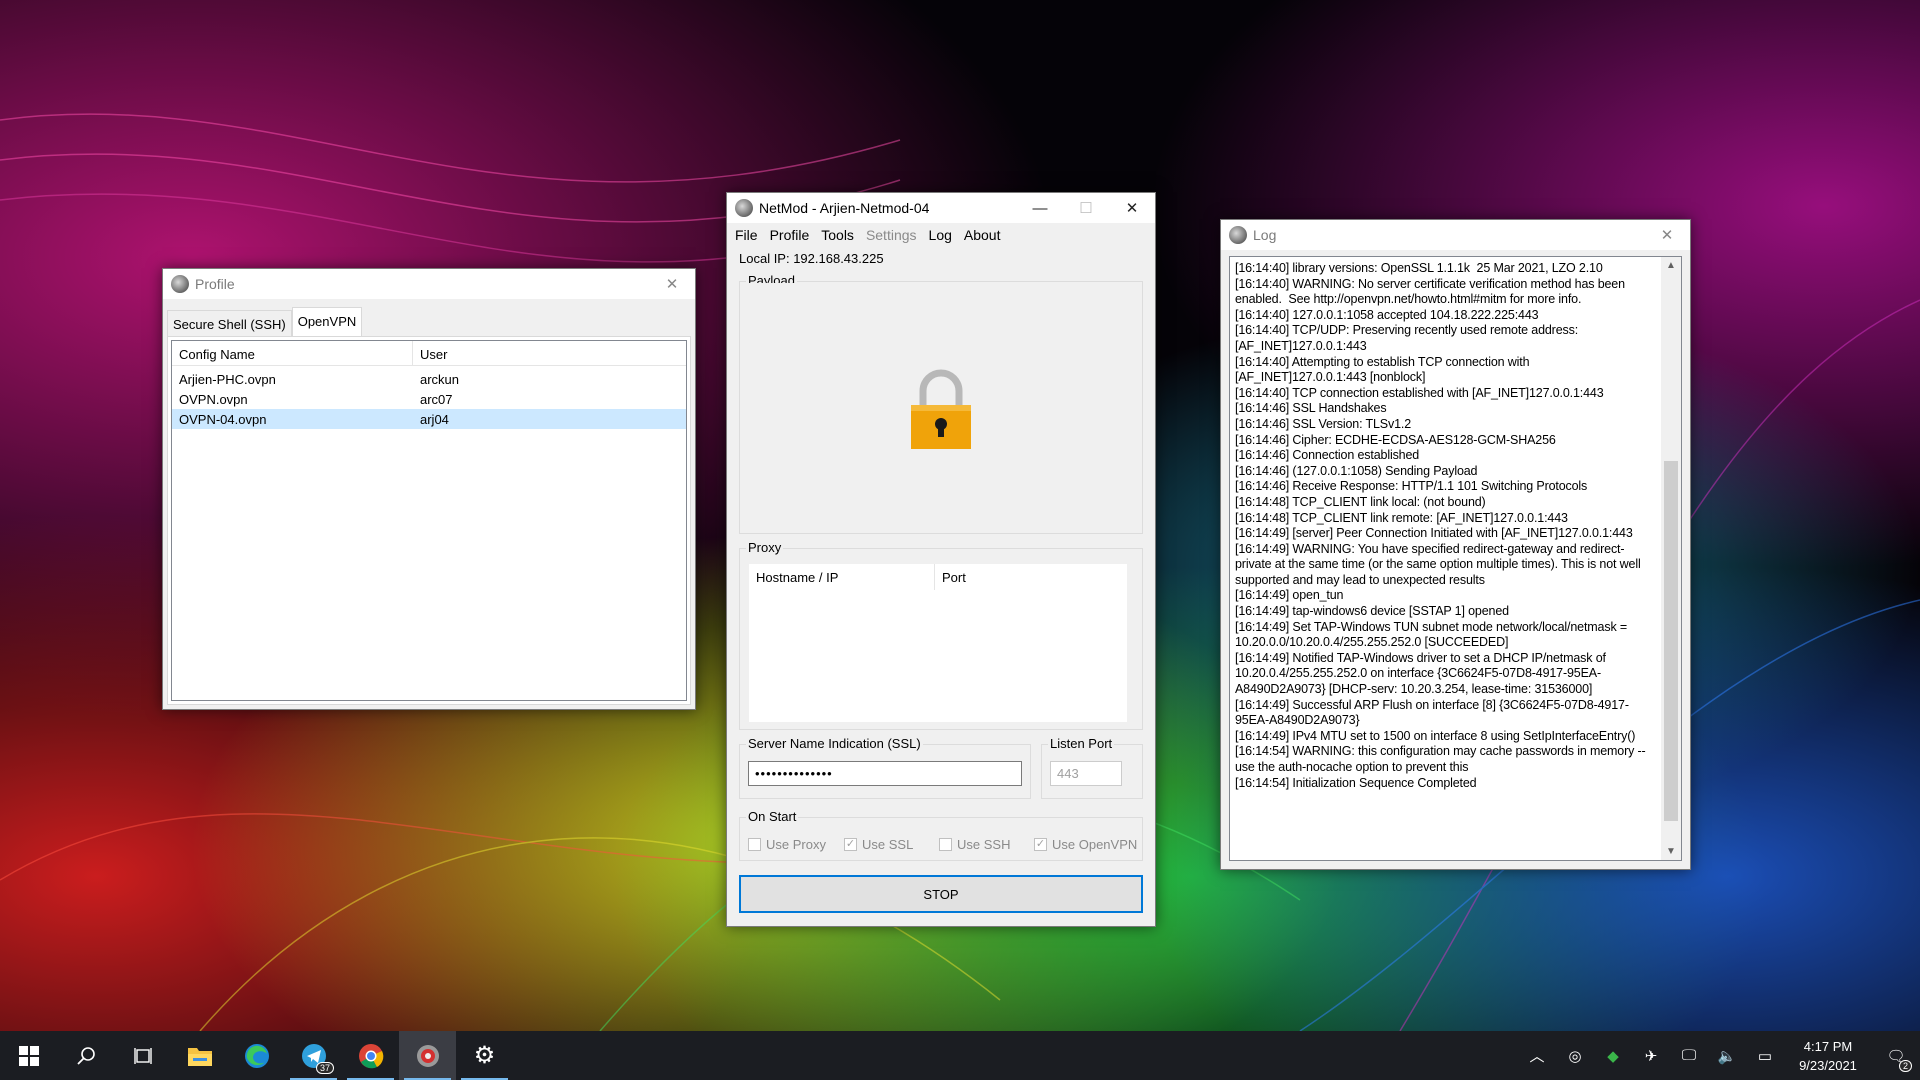 This screenshot has height=1080, width=1920. Describe the element at coordinates (1671, 851) in the screenshot. I see `scroll-down-icon: ▼` at that location.